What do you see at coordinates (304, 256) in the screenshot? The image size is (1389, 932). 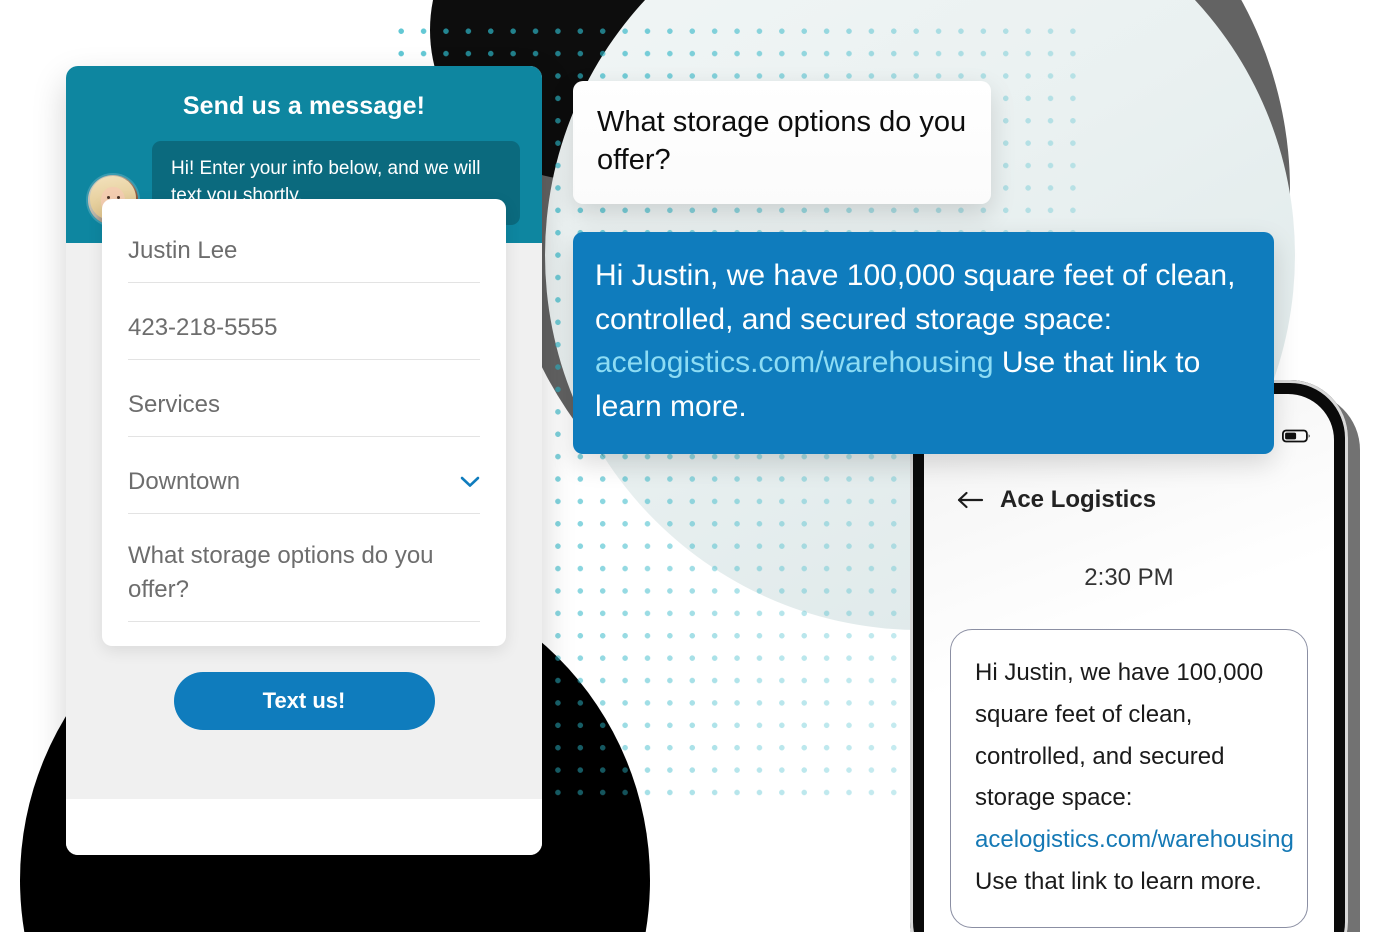 I see `name-field: Justin Lee` at bounding box center [304, 256].